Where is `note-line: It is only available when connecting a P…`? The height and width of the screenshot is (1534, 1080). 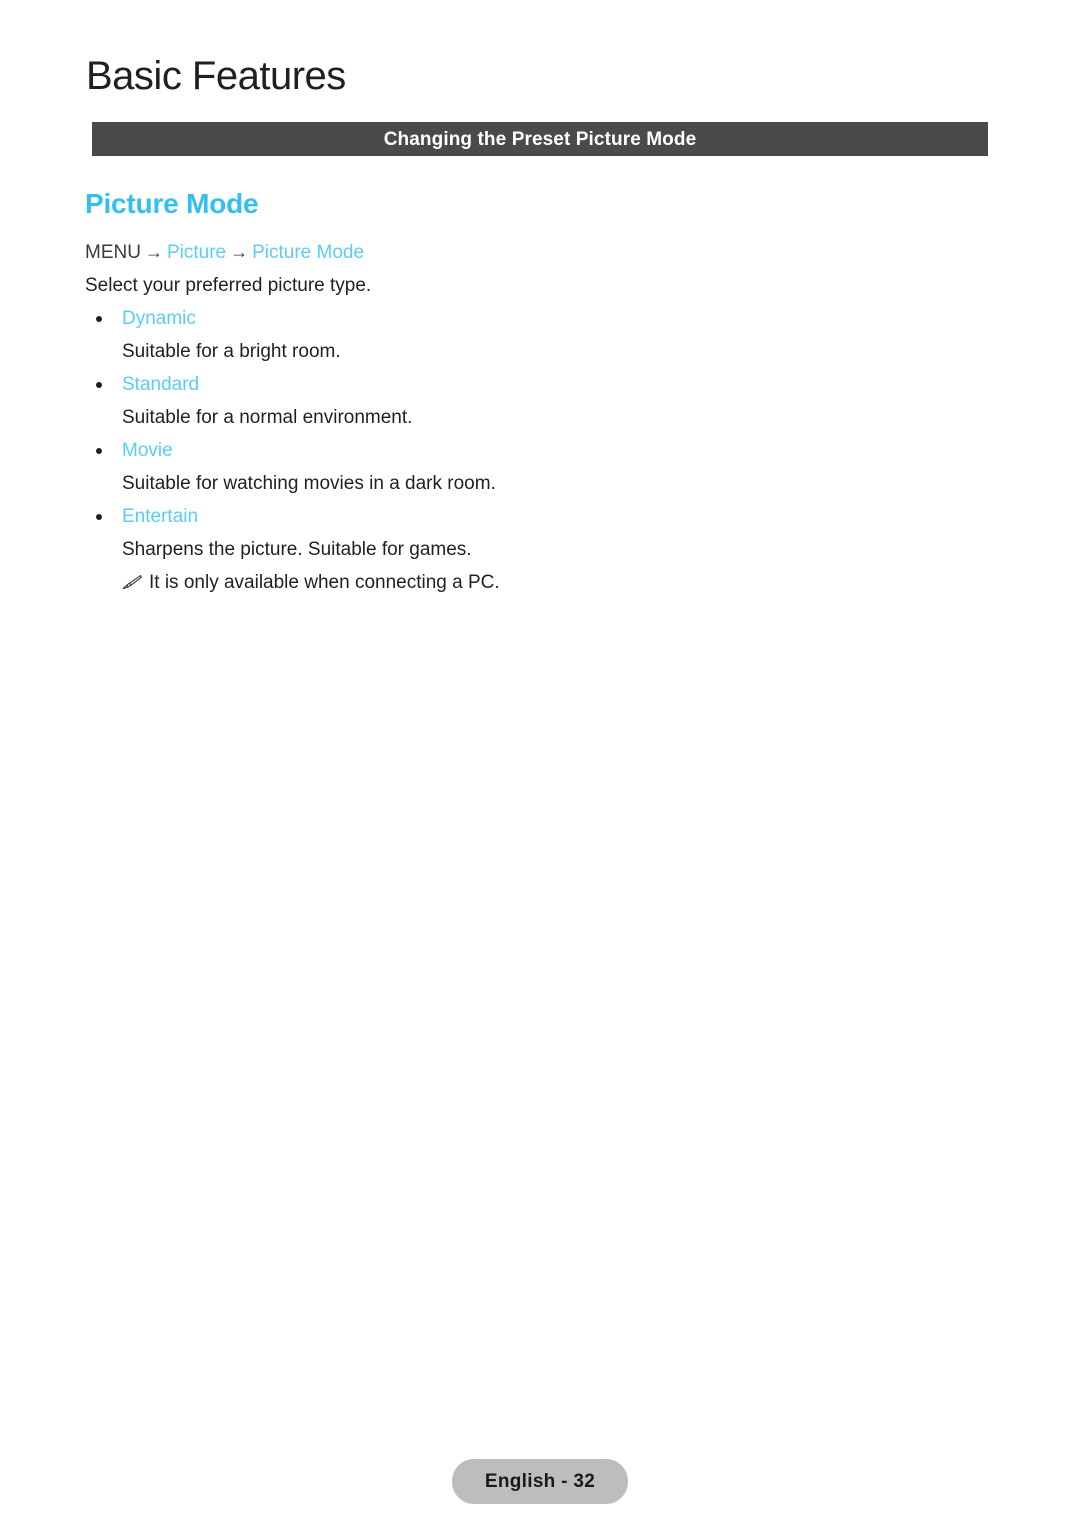 note-line: It is only available when connecting a P… is located at coordinates (535, 582).